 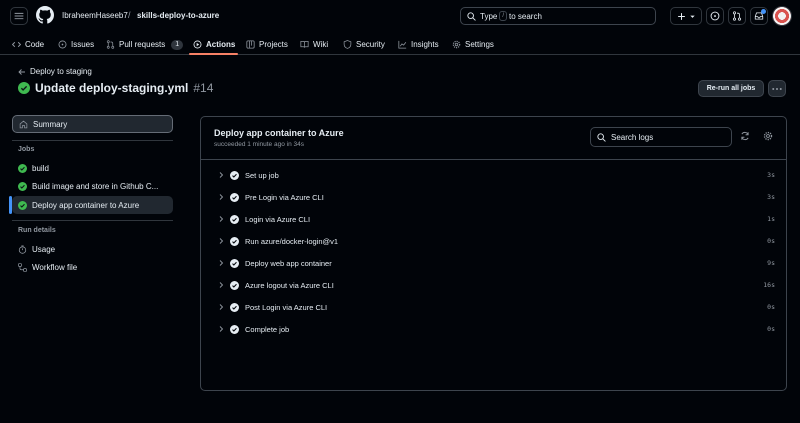 What do you see at coordinates (21, 71) in the screenshot?
I see `arrow-left-icon` at bounding box center [21, 71].